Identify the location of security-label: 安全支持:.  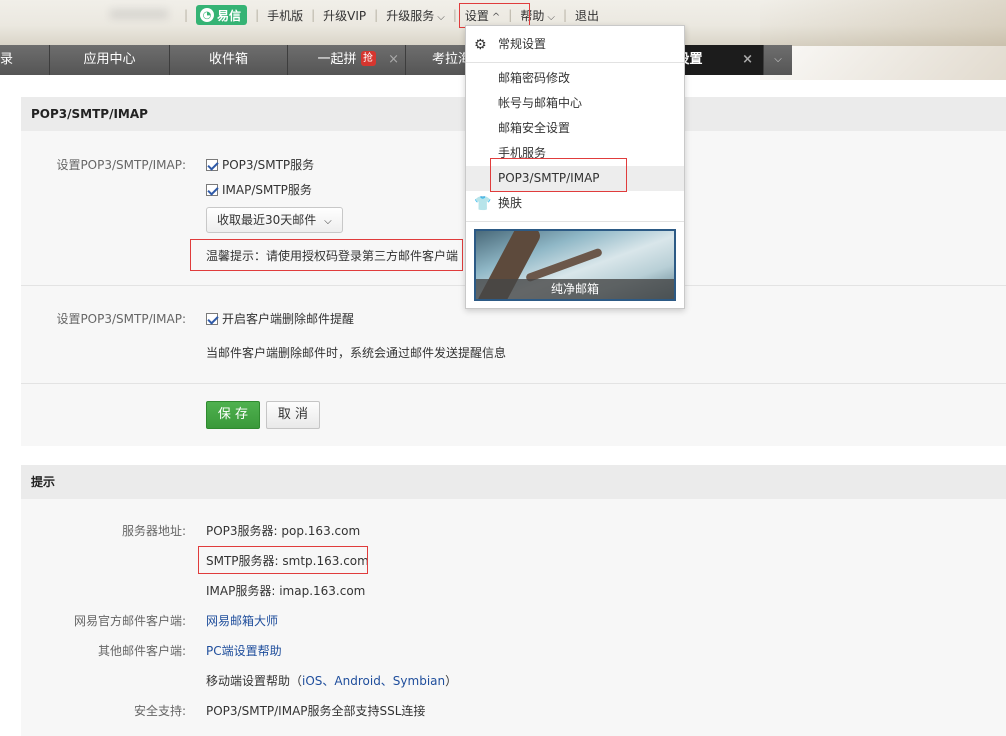
(159, 711).